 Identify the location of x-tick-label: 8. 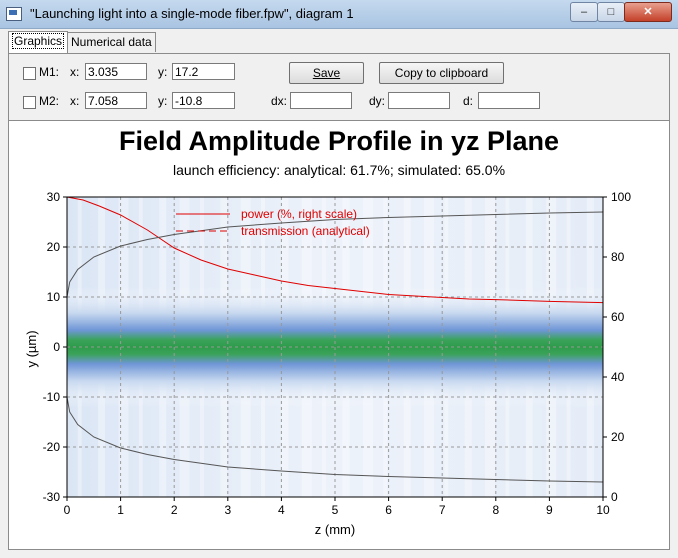
(495, 510).